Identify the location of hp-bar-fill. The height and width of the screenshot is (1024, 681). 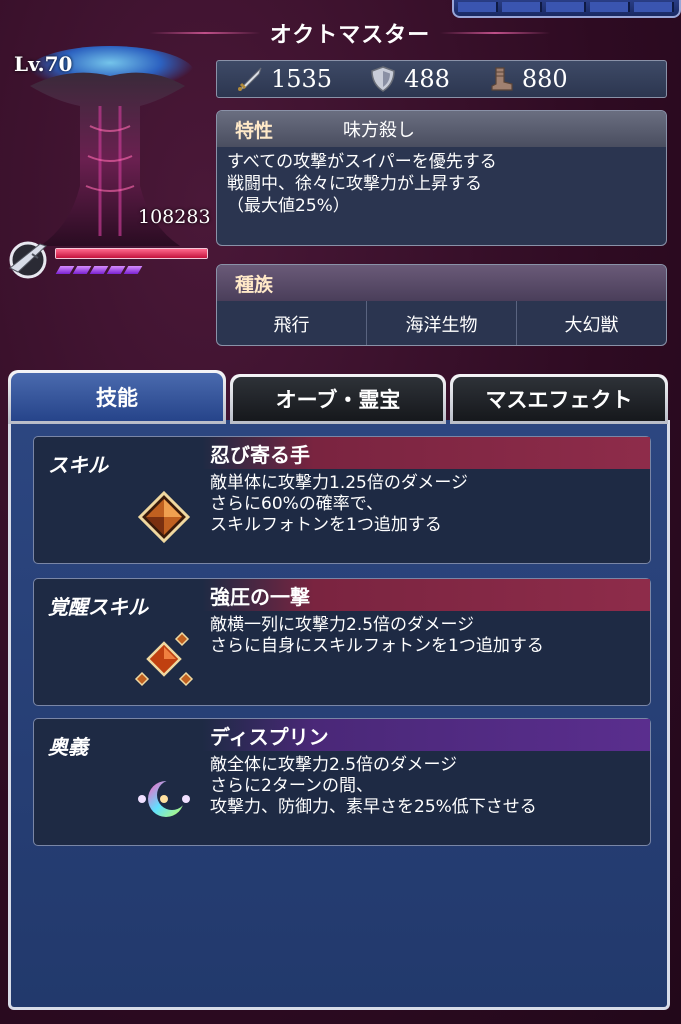
(131, 253).